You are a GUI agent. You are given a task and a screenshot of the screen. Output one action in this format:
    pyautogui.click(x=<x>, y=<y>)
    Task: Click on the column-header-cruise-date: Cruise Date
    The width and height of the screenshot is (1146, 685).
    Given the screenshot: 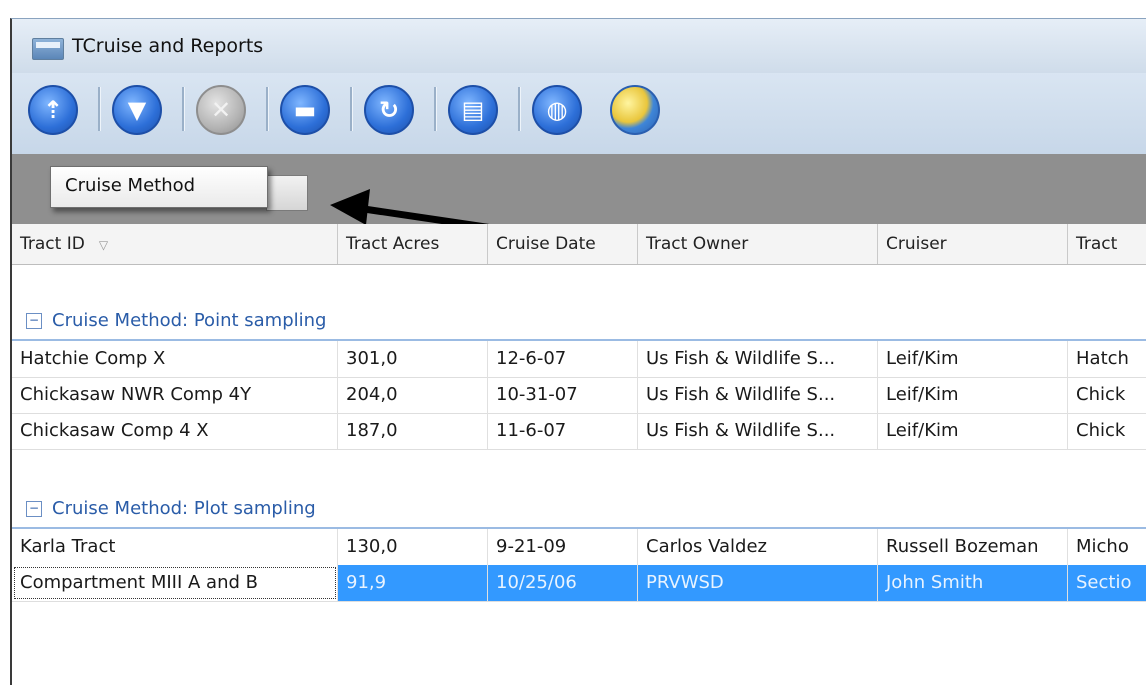 What is the action you would take?
    pyautogui.click(x=563, y=244)
    